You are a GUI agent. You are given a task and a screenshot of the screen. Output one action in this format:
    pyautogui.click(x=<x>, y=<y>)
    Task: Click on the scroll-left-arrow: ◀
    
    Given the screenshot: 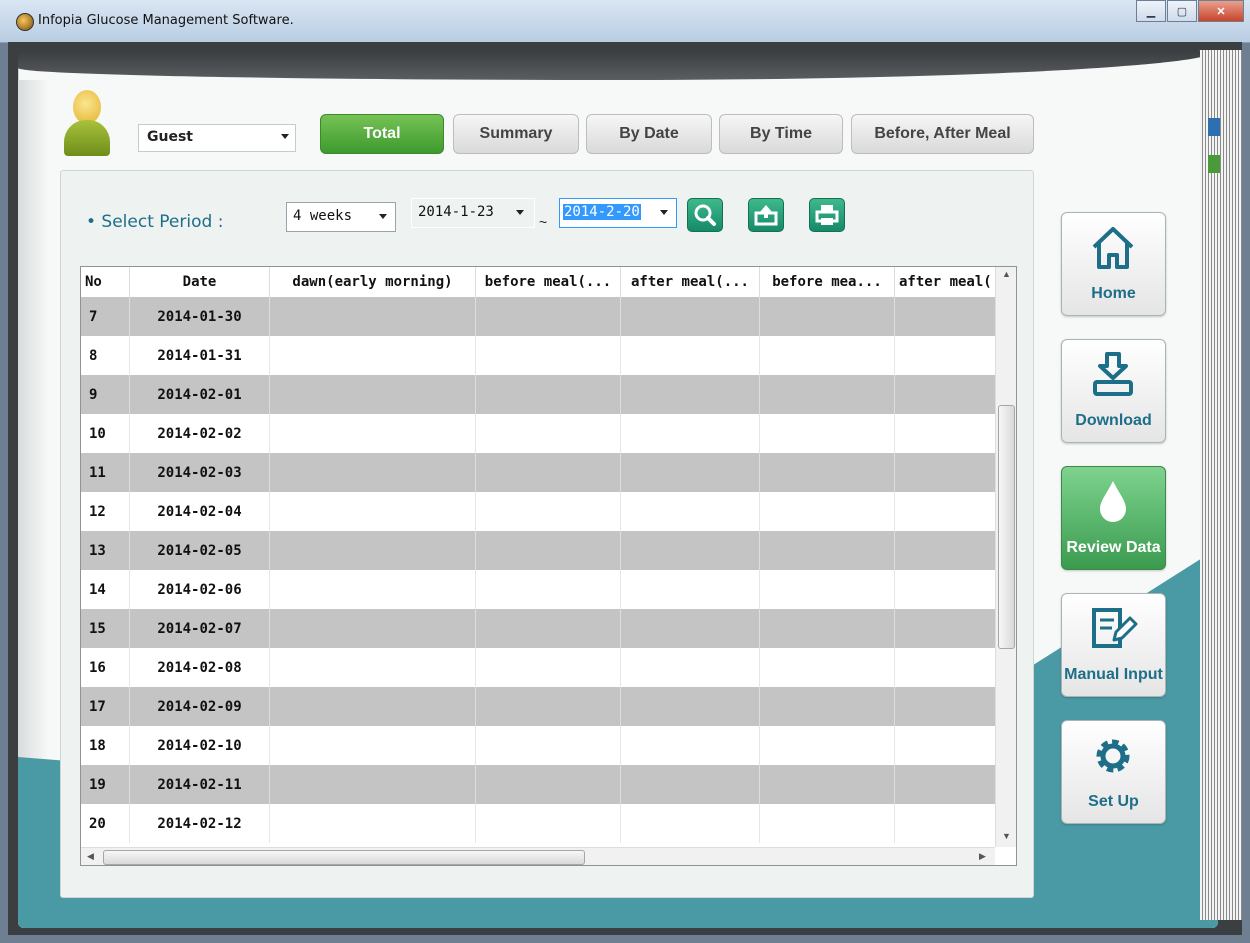 What is the action you would take?
    pyautogui.click(x=90, y=856)
    